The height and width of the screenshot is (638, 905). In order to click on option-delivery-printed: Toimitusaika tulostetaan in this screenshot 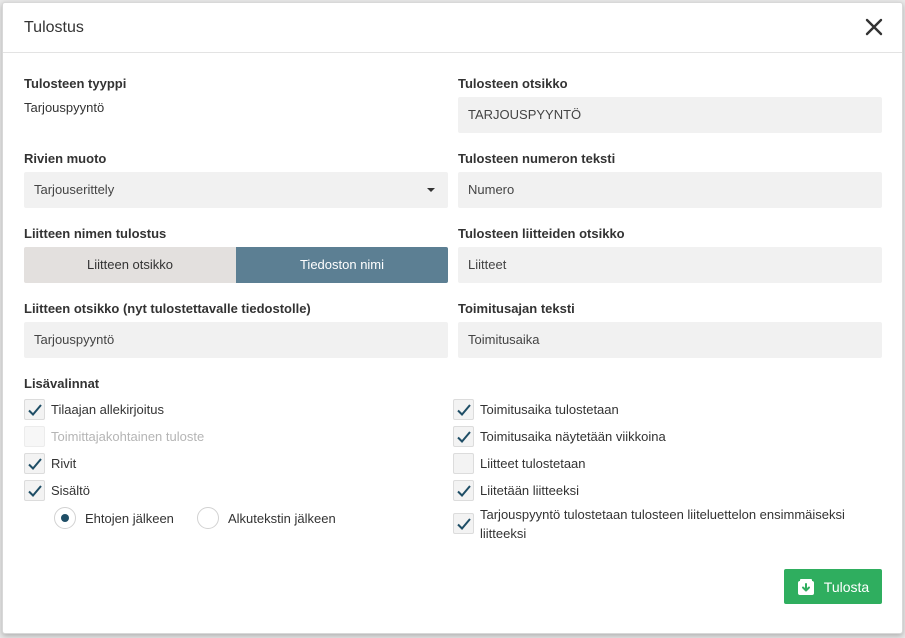, I will do `click(536, 409)`.